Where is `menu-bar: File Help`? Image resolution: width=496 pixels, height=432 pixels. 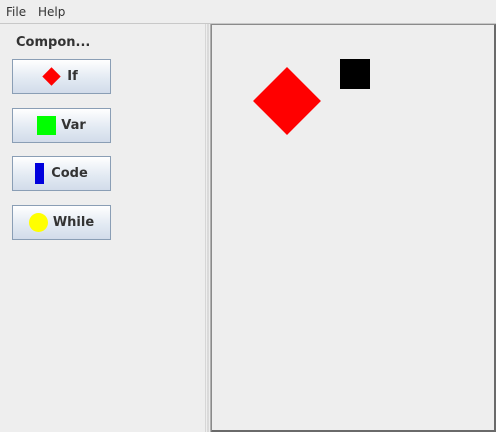 menu-bar: File Help is located at coordinates (248, 12).